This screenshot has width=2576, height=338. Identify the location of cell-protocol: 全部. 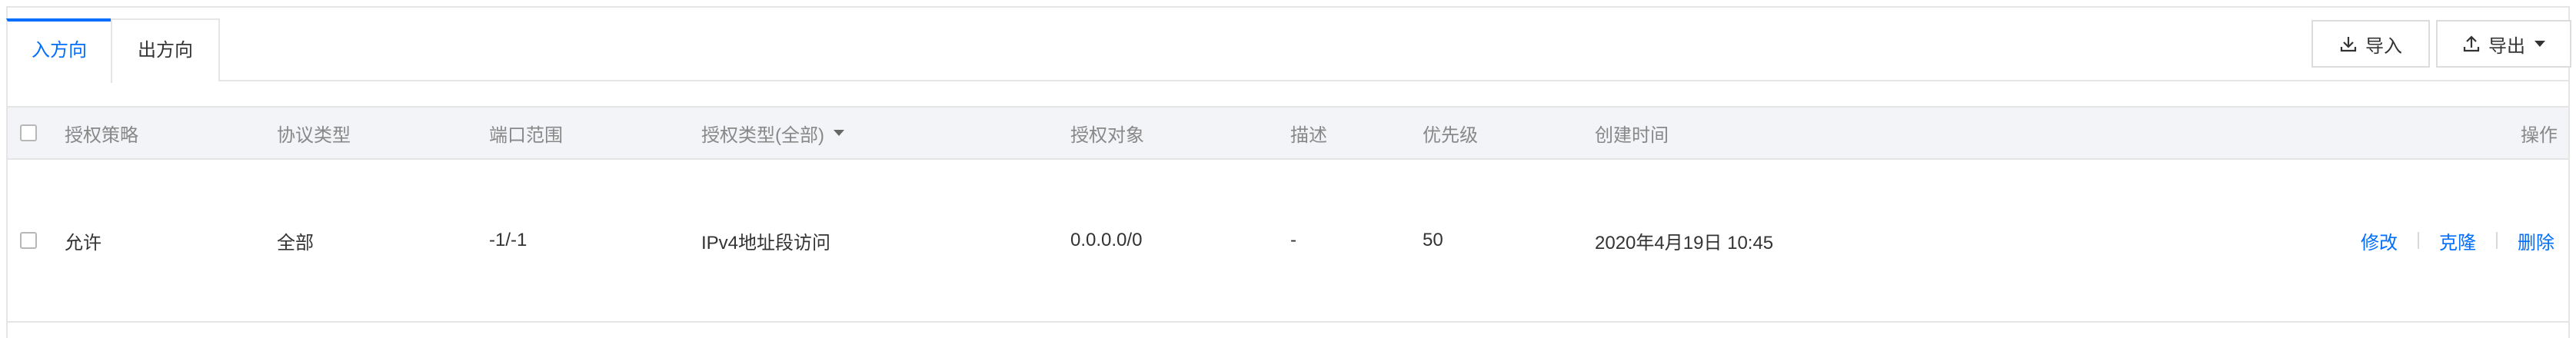
(296, 243).